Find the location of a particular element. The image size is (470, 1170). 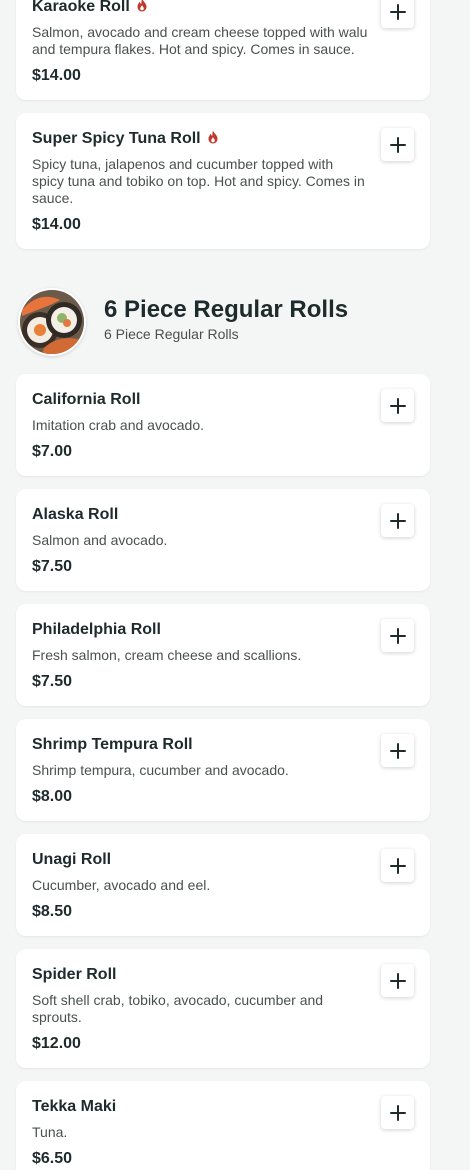

item-description: Imitation crab and avocado. is located at coordinates (118, 425).